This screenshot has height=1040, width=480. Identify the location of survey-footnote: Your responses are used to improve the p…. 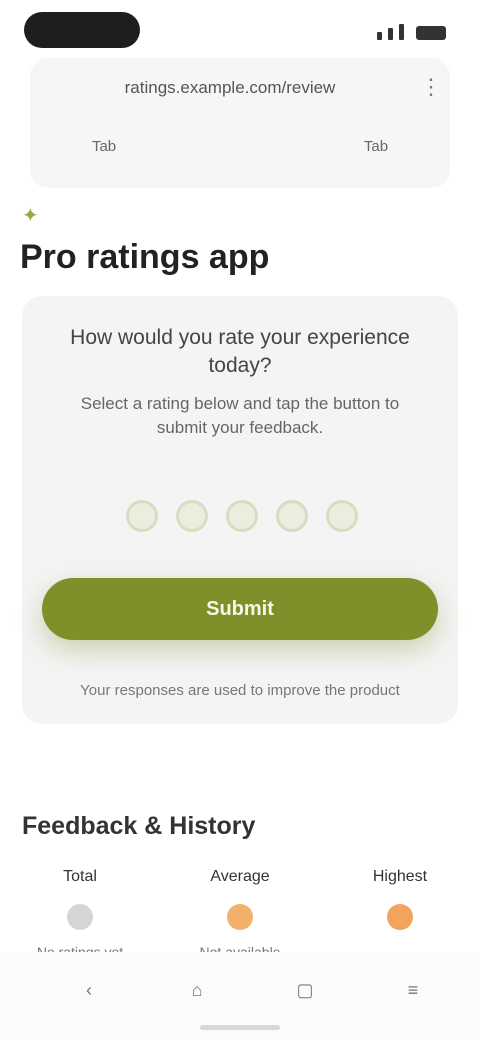
(240, 690).